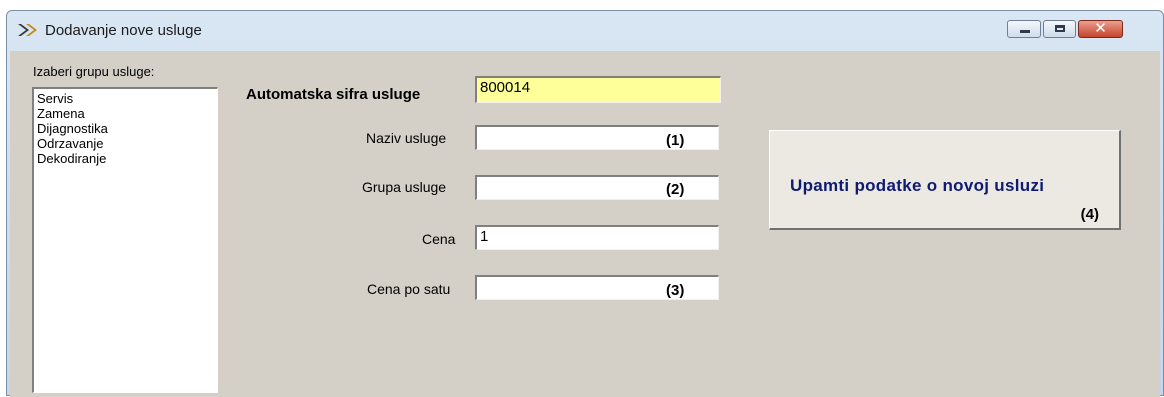 The height and width of the screenshot is (397, 1164). Describe the element at coordinates (125, 98) in the screenshot. I see `list-item: Servis` at that location.